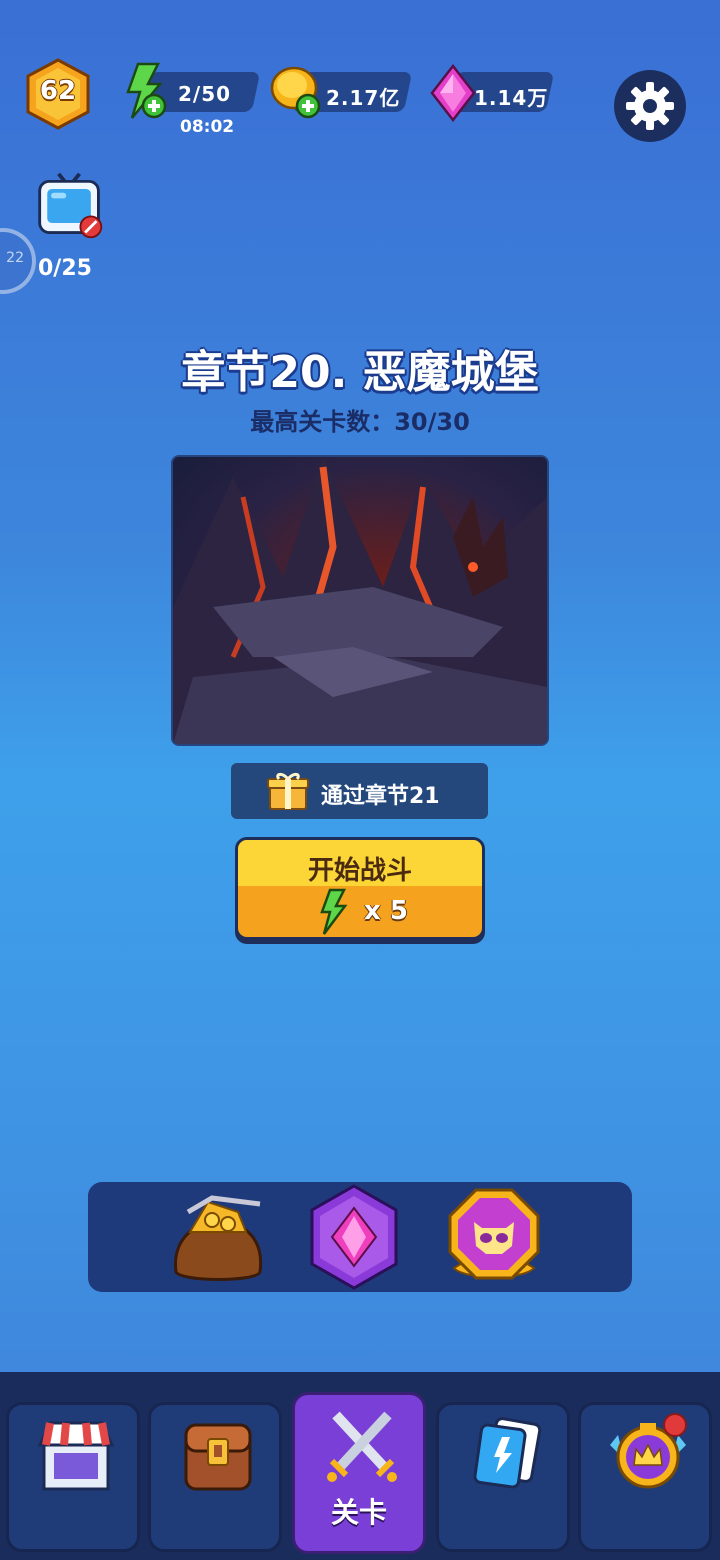 The image size is (720, 1560). What do you see at coordinates (65, 268) in the screenshot?
I see `ad-reward-count: 0/25` at bounding box center [65, 268].